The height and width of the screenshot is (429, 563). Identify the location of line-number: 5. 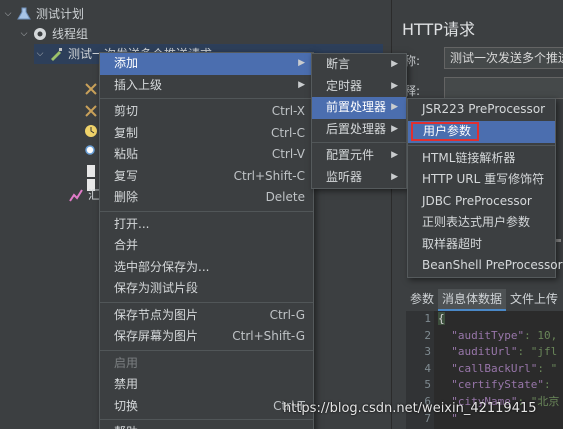
(427, 385).